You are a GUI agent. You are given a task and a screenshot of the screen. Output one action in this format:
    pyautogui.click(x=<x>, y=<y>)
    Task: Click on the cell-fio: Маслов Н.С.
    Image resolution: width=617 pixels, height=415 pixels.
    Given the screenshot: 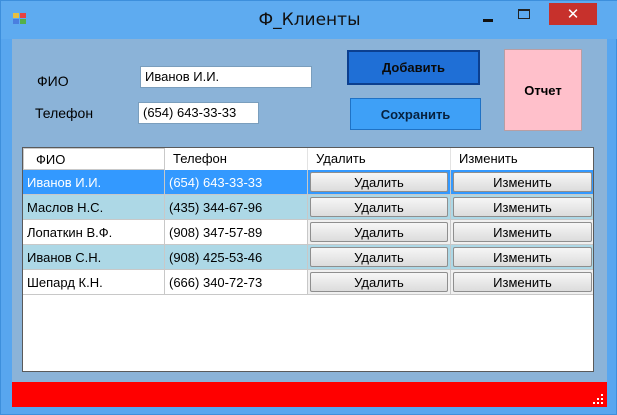 What is the action you would take?
    pyautogui.click(x=94, y=207)
    